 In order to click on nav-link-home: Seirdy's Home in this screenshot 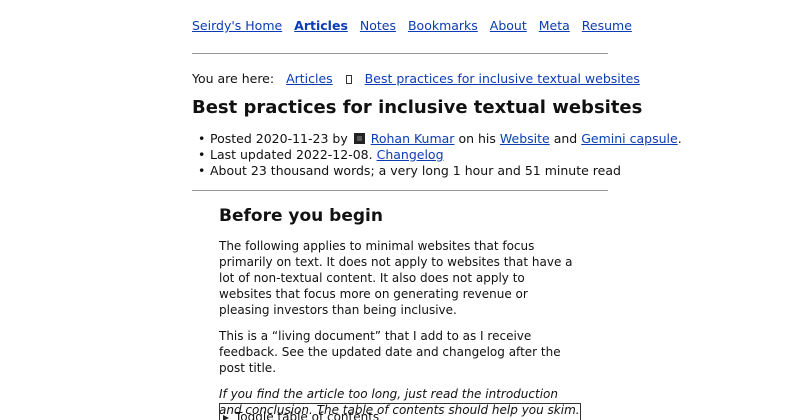, I will do `click(237, 25)`.